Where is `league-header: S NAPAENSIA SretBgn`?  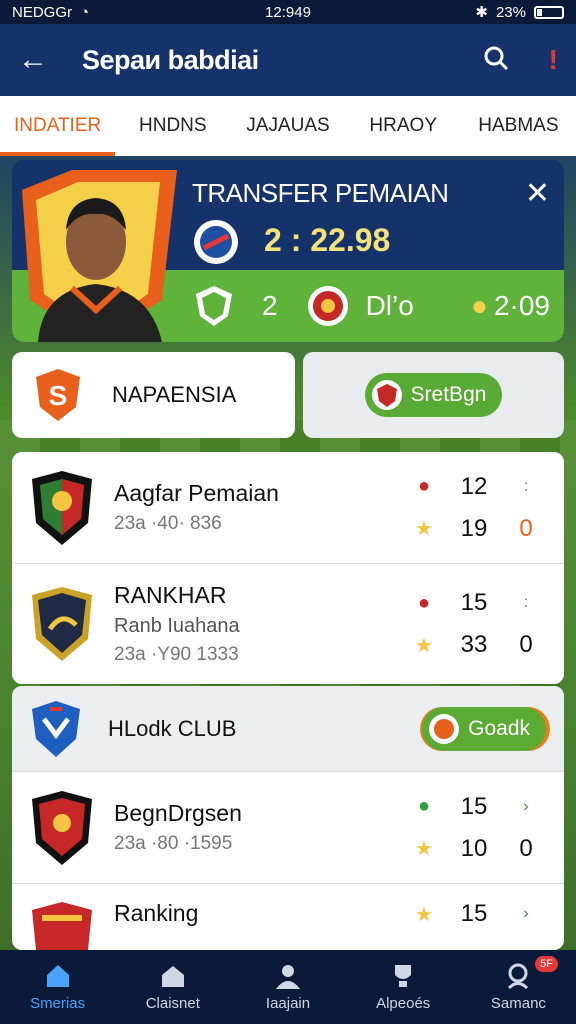 league-header: S NAPAENSIA SretBgn is located at coordinates (288, 395).